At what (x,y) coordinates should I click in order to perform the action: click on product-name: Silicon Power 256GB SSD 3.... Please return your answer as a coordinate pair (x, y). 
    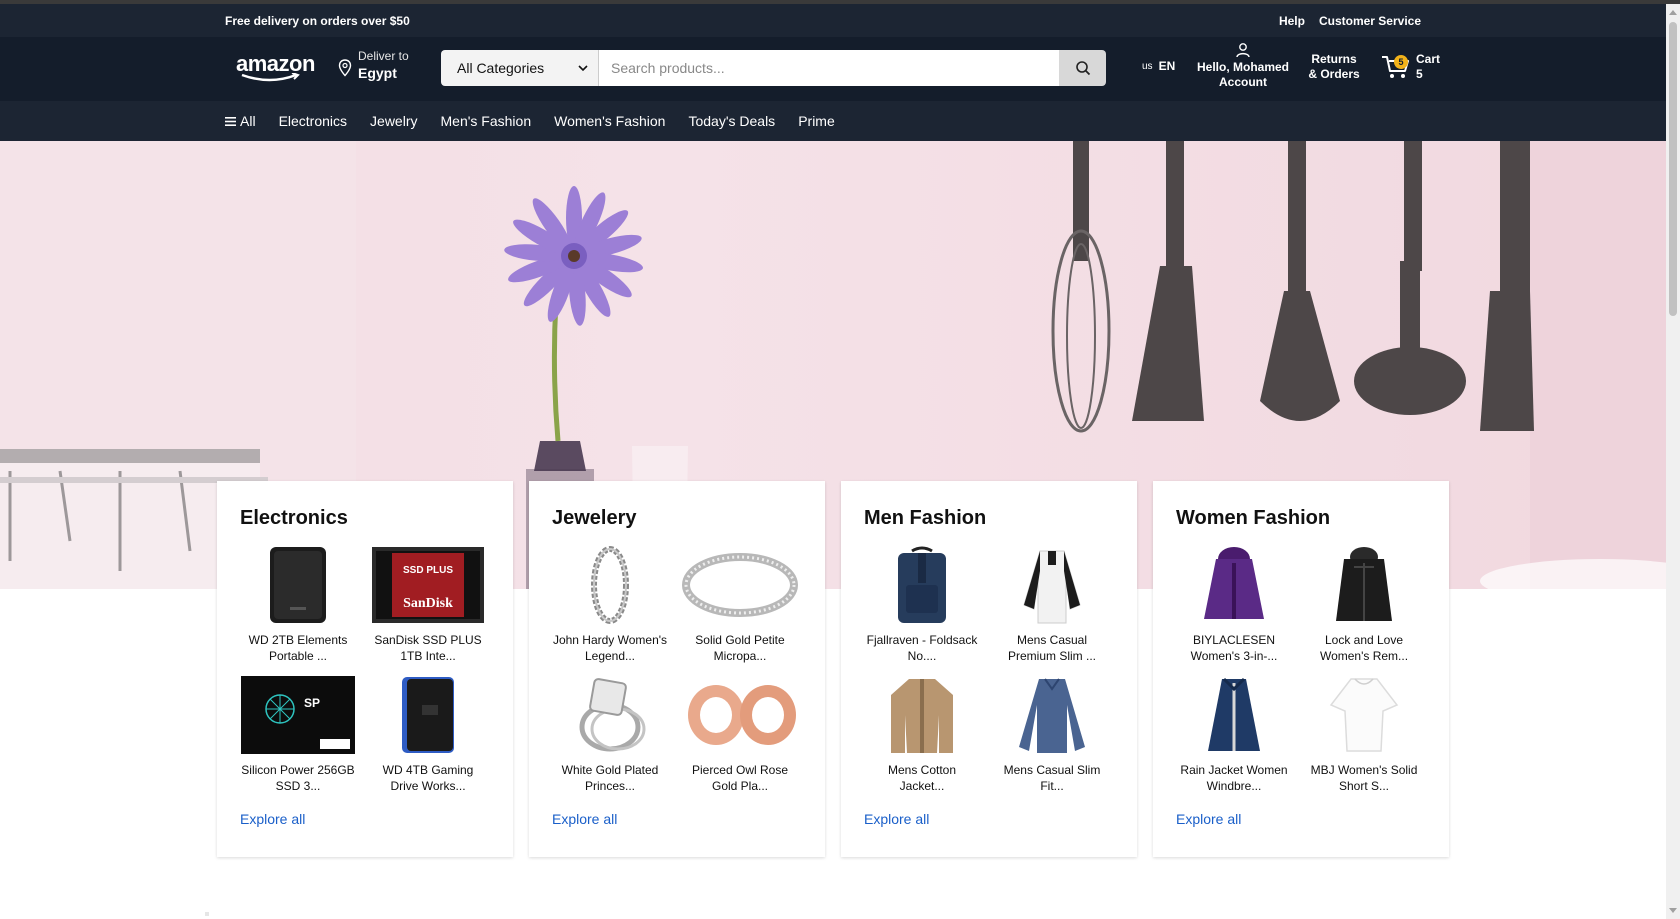
    Looking at the image, I should click on (298, 778).